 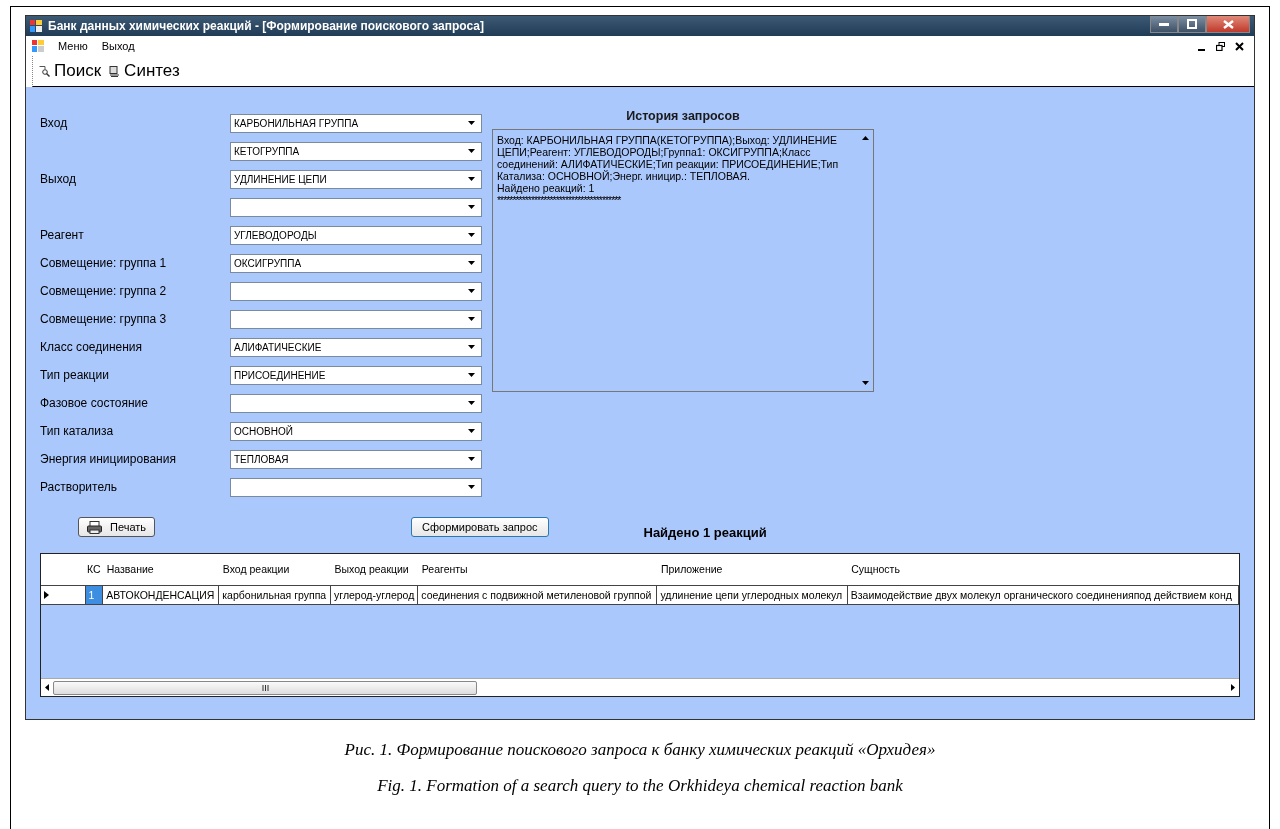 I want to click on column-header: Выход реакции, so click(x=374, y=570).